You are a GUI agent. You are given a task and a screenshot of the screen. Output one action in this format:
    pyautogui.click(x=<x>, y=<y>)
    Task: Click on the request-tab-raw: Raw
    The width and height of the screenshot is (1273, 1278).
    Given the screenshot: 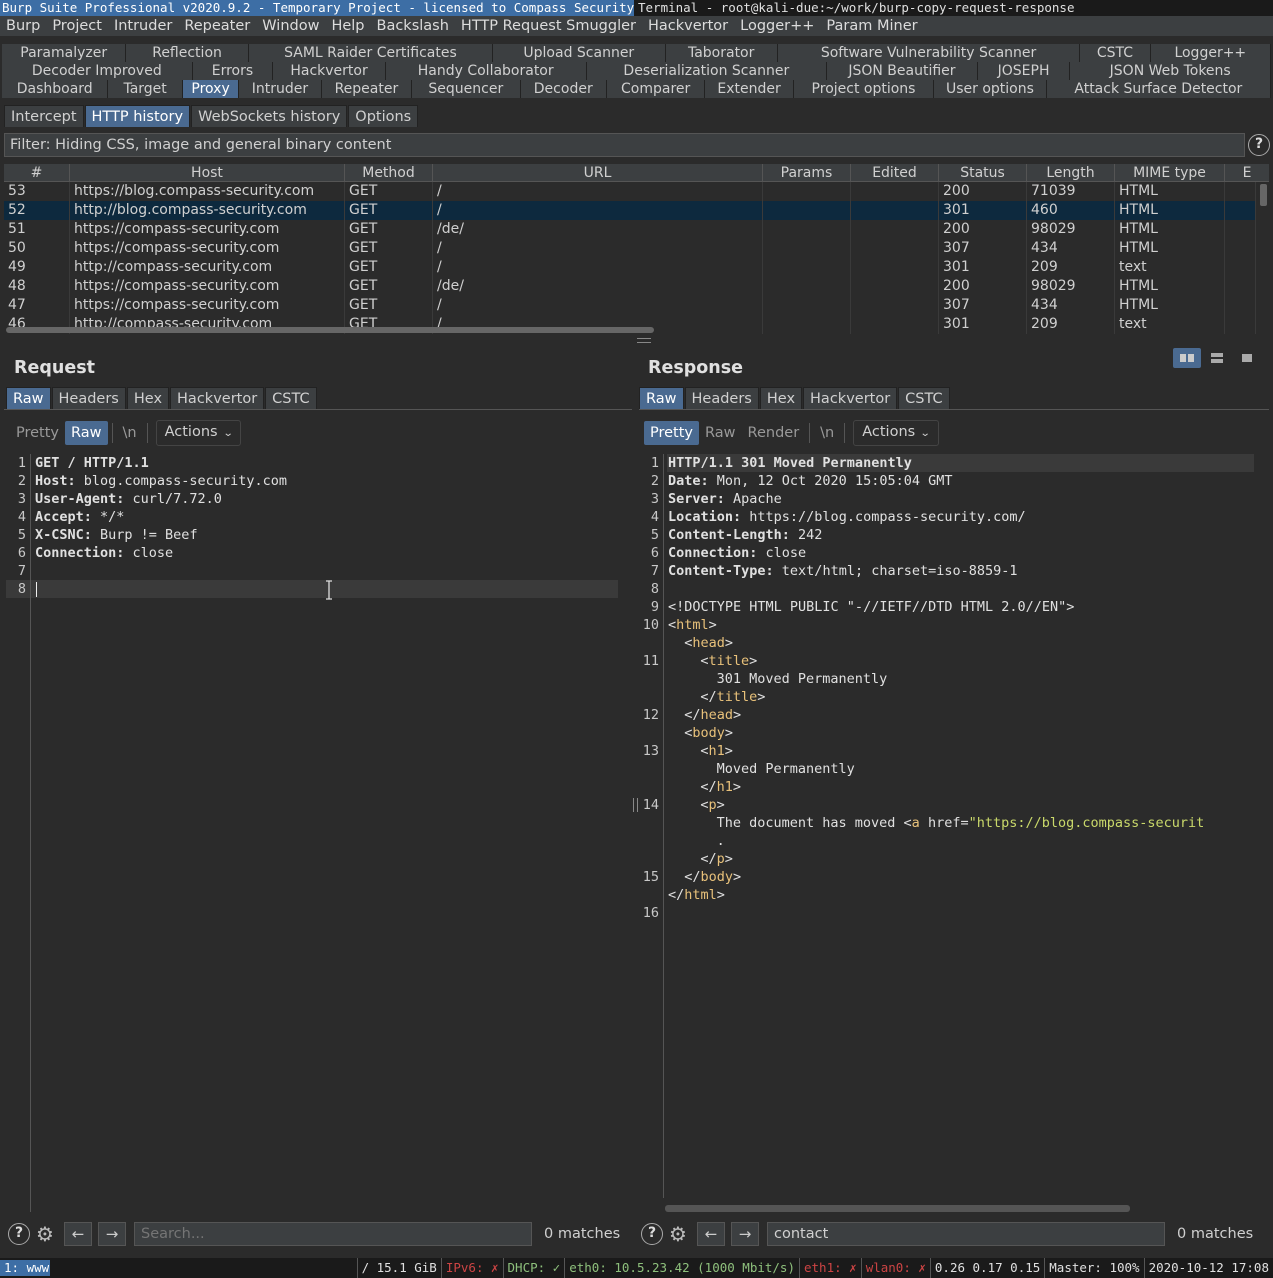 What is the action you would take?
    pyautogui.click(x=28, y=398)
    